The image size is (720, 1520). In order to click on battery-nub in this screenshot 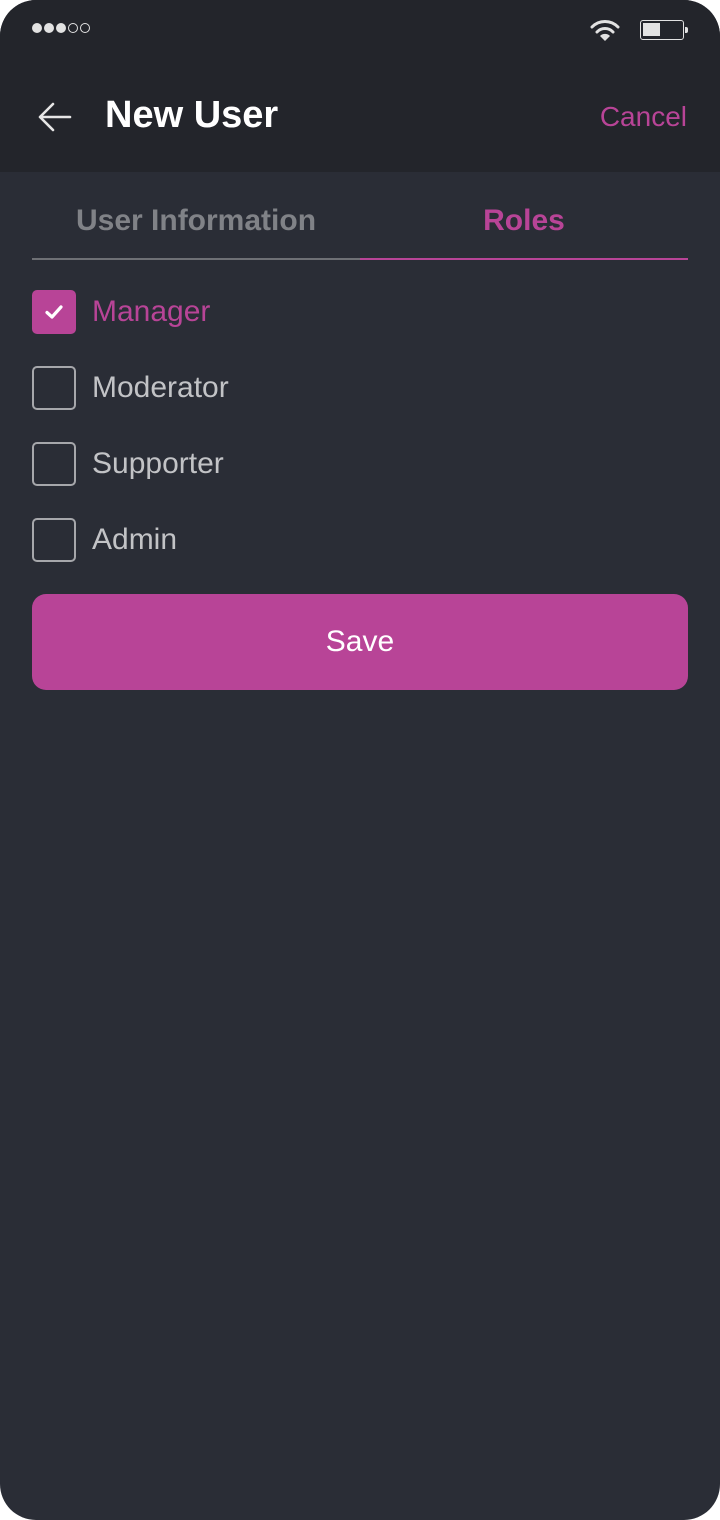, I will do `click(686, 30)`.